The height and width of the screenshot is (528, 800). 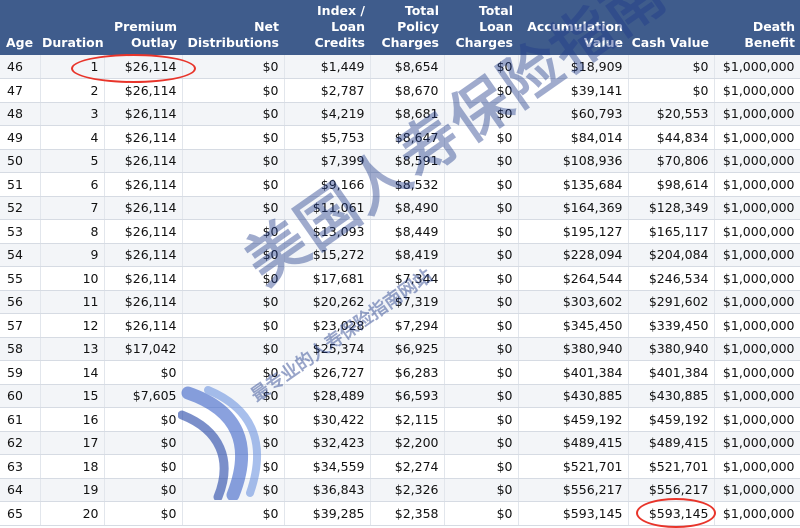 I want to click on cell-index-loan-credits: $23,028, so click(x=327, y=325).